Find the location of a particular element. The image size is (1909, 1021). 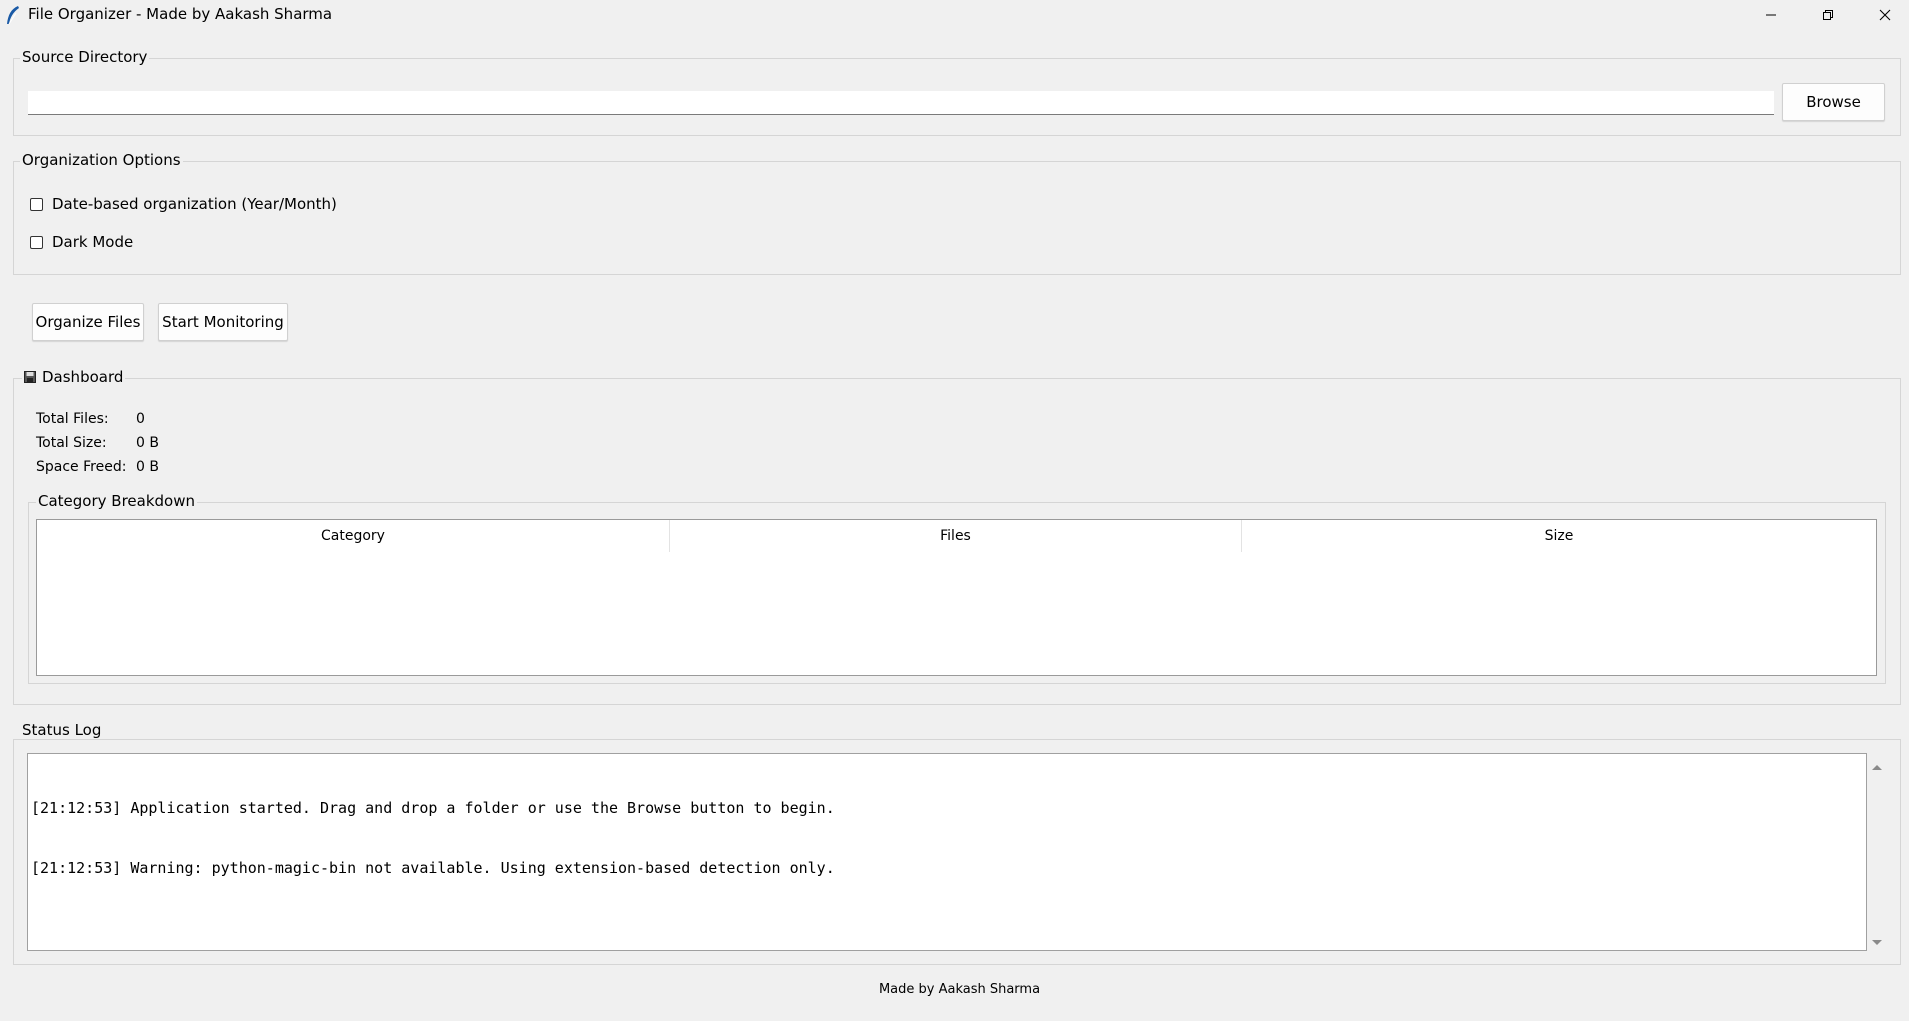

restore-button is located at coordinates (1827, 15).